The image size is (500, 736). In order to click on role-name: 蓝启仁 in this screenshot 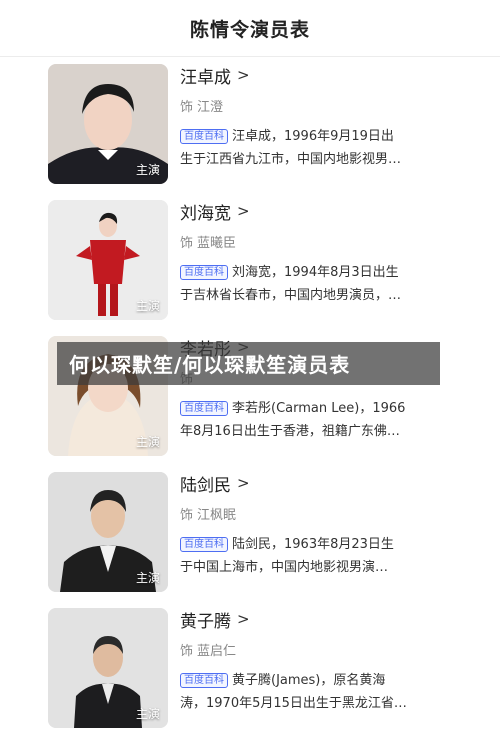, I will do `click(217, 651)`.